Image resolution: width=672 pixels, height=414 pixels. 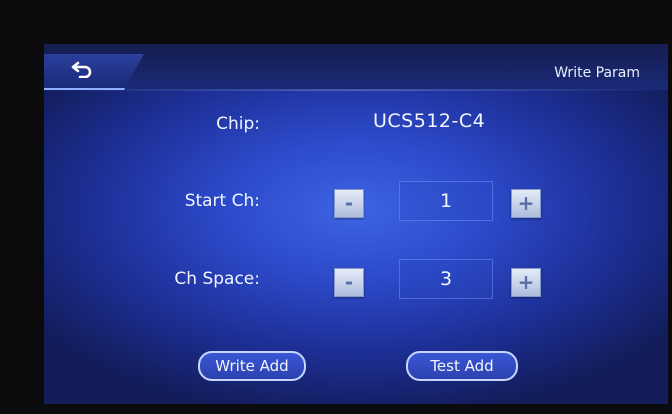 I want to click on undo-arrow-icon, so click(x=81, y=69).